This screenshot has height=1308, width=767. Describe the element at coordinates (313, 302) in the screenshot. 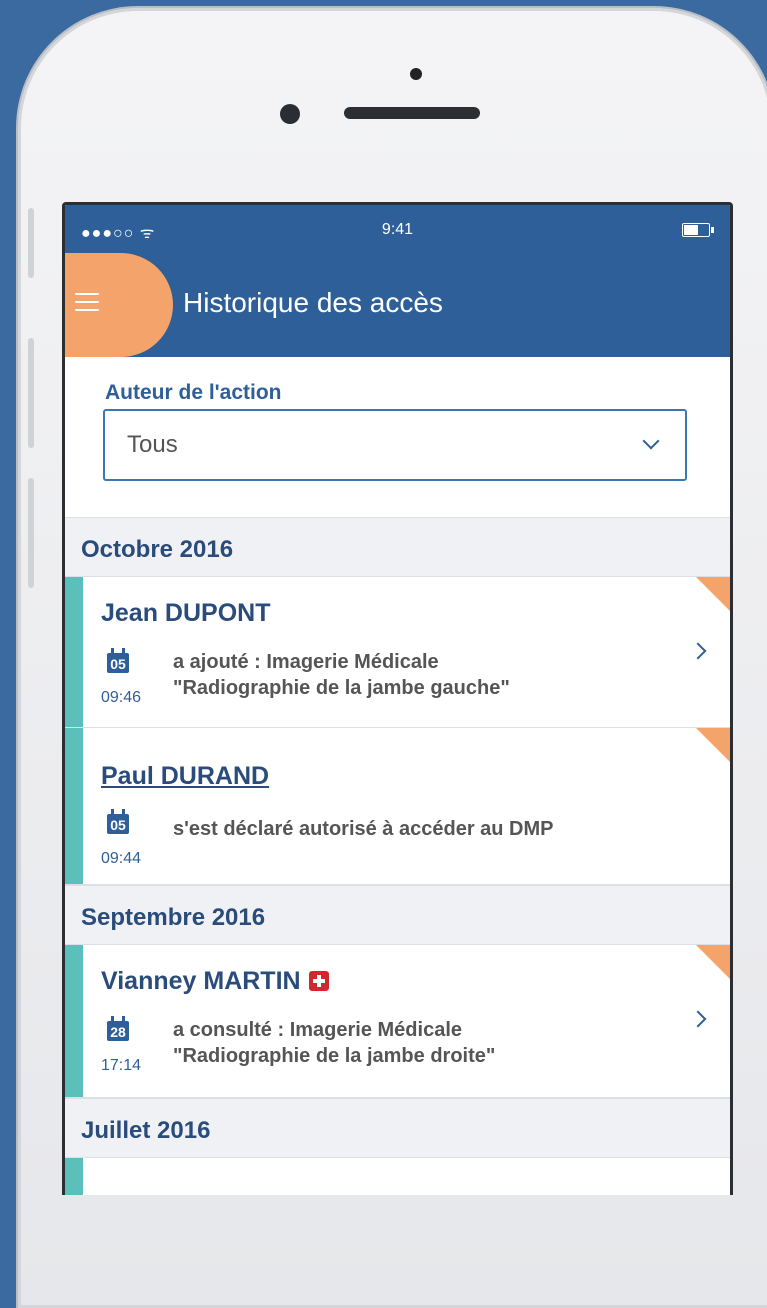

I see `page-title: Historique des accès` at that location.